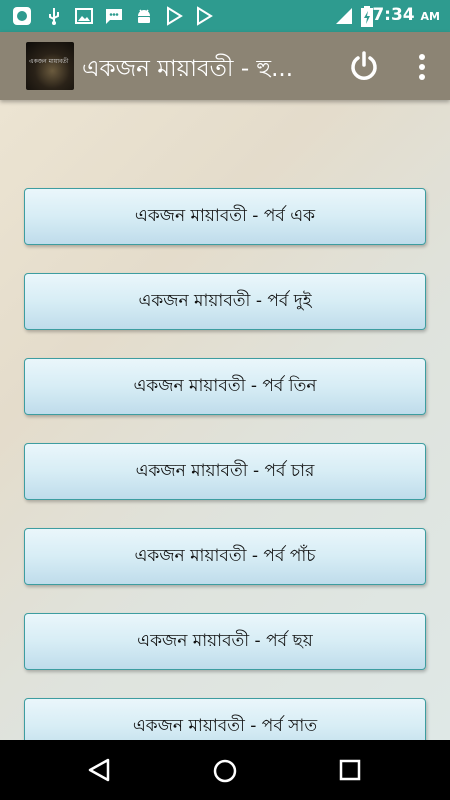  What do you see at coordinates (225, 471) in the screenshot?
I see `part-4-button: একজন মায়াবতী - পর্ব চার` at bounding box center [225, 471].